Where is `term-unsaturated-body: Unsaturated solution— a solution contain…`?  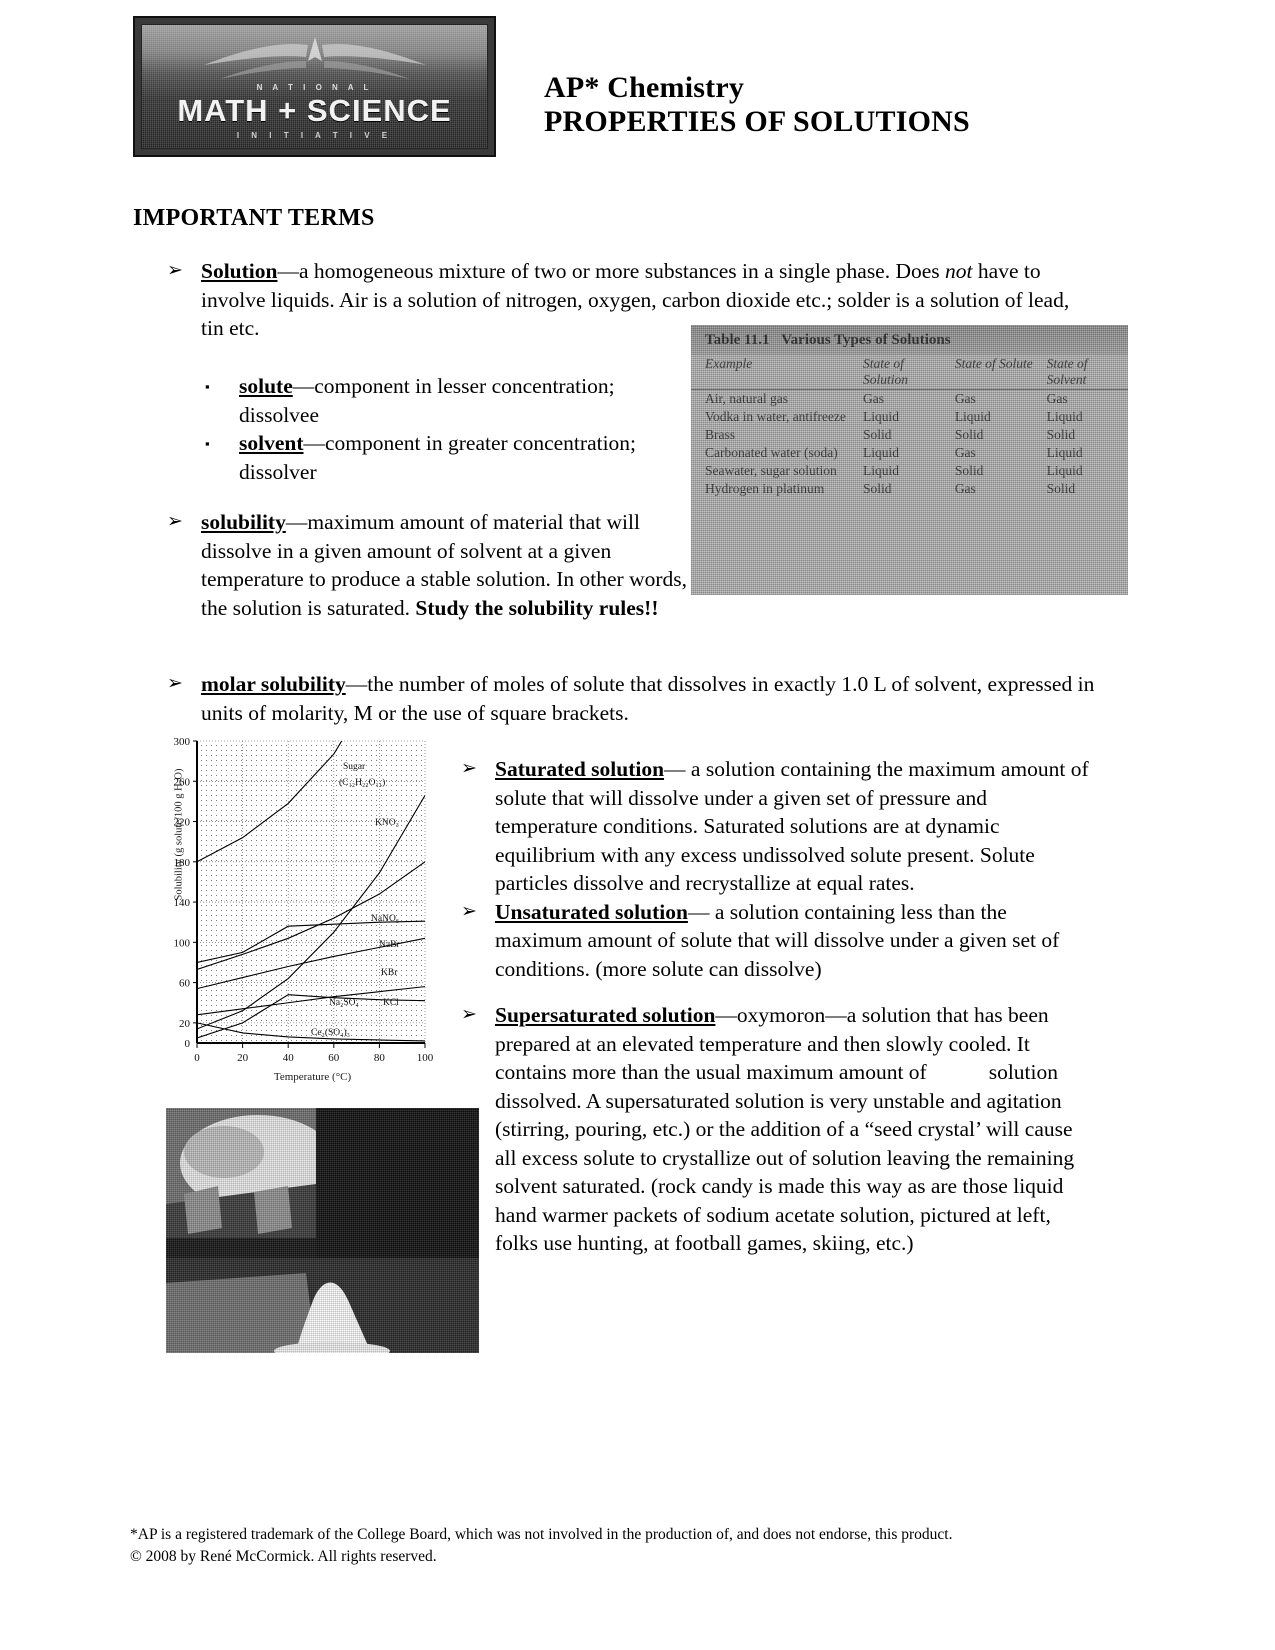 term-unsaturated-body: Unsaturated solution— a solution contain… is located at coordinates (794, 941).